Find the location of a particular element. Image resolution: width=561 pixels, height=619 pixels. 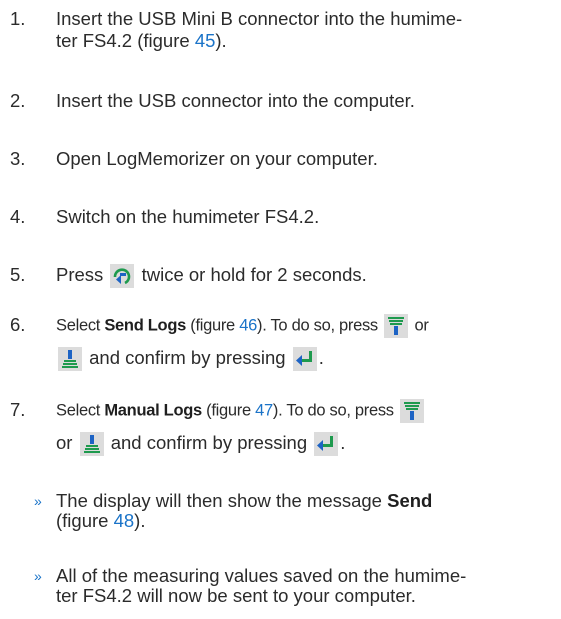

step-number: 1. is located at coordinates (18, 18).